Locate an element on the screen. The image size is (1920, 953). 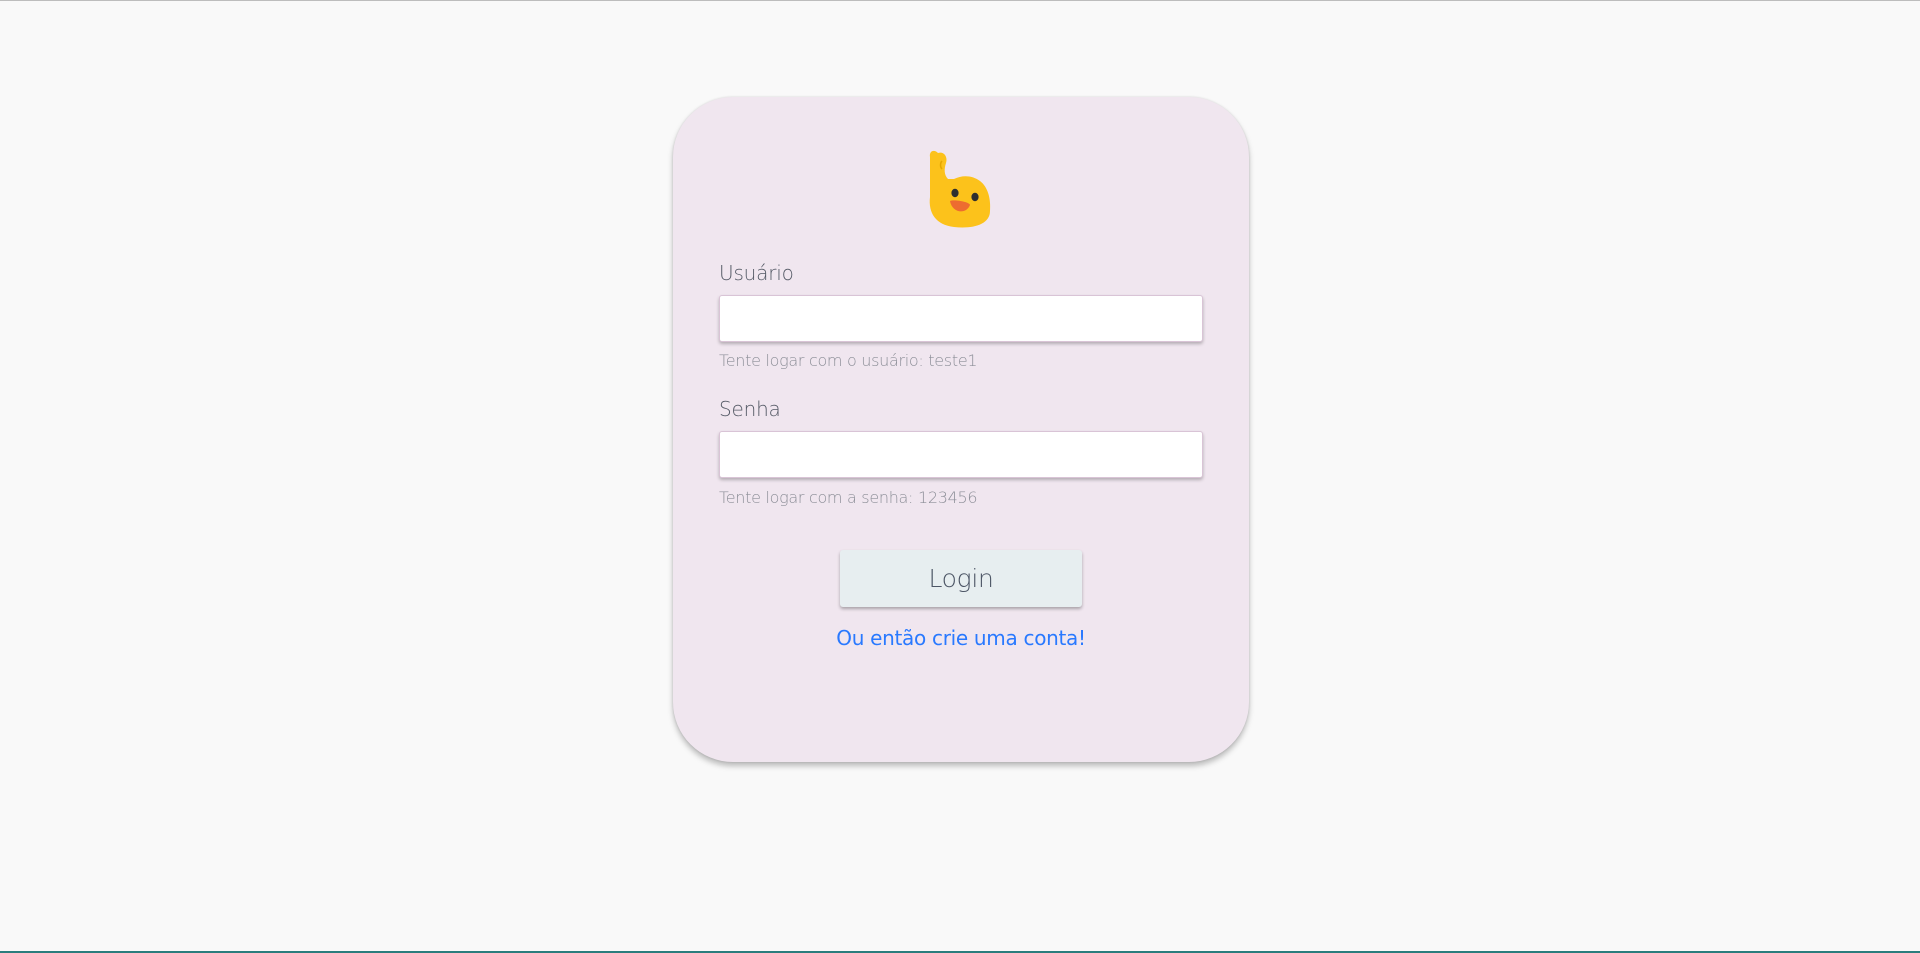
top-border is located at coordinates (960, 0).